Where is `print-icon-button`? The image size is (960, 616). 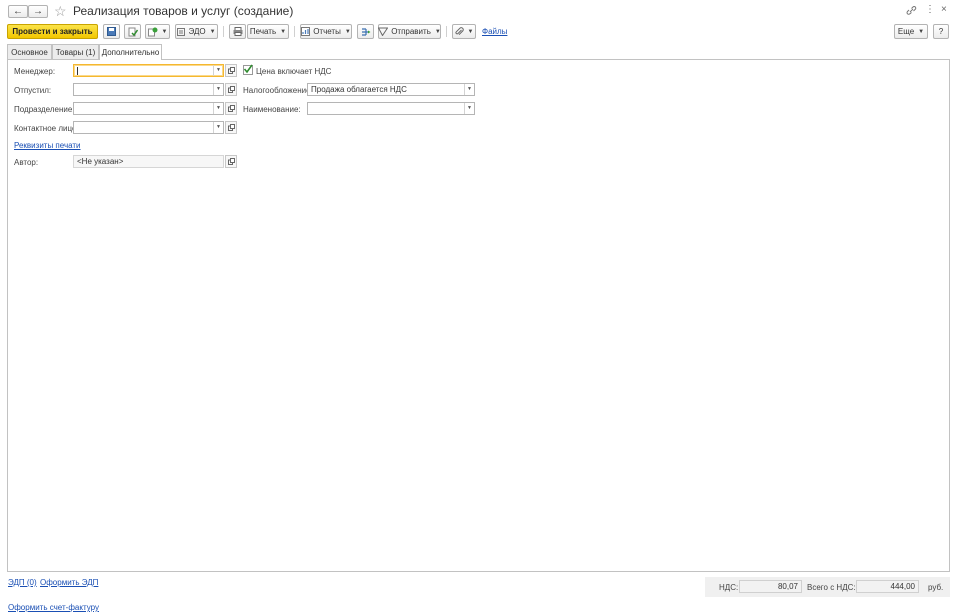
print-icon-button is located at coordinates (237, 31).